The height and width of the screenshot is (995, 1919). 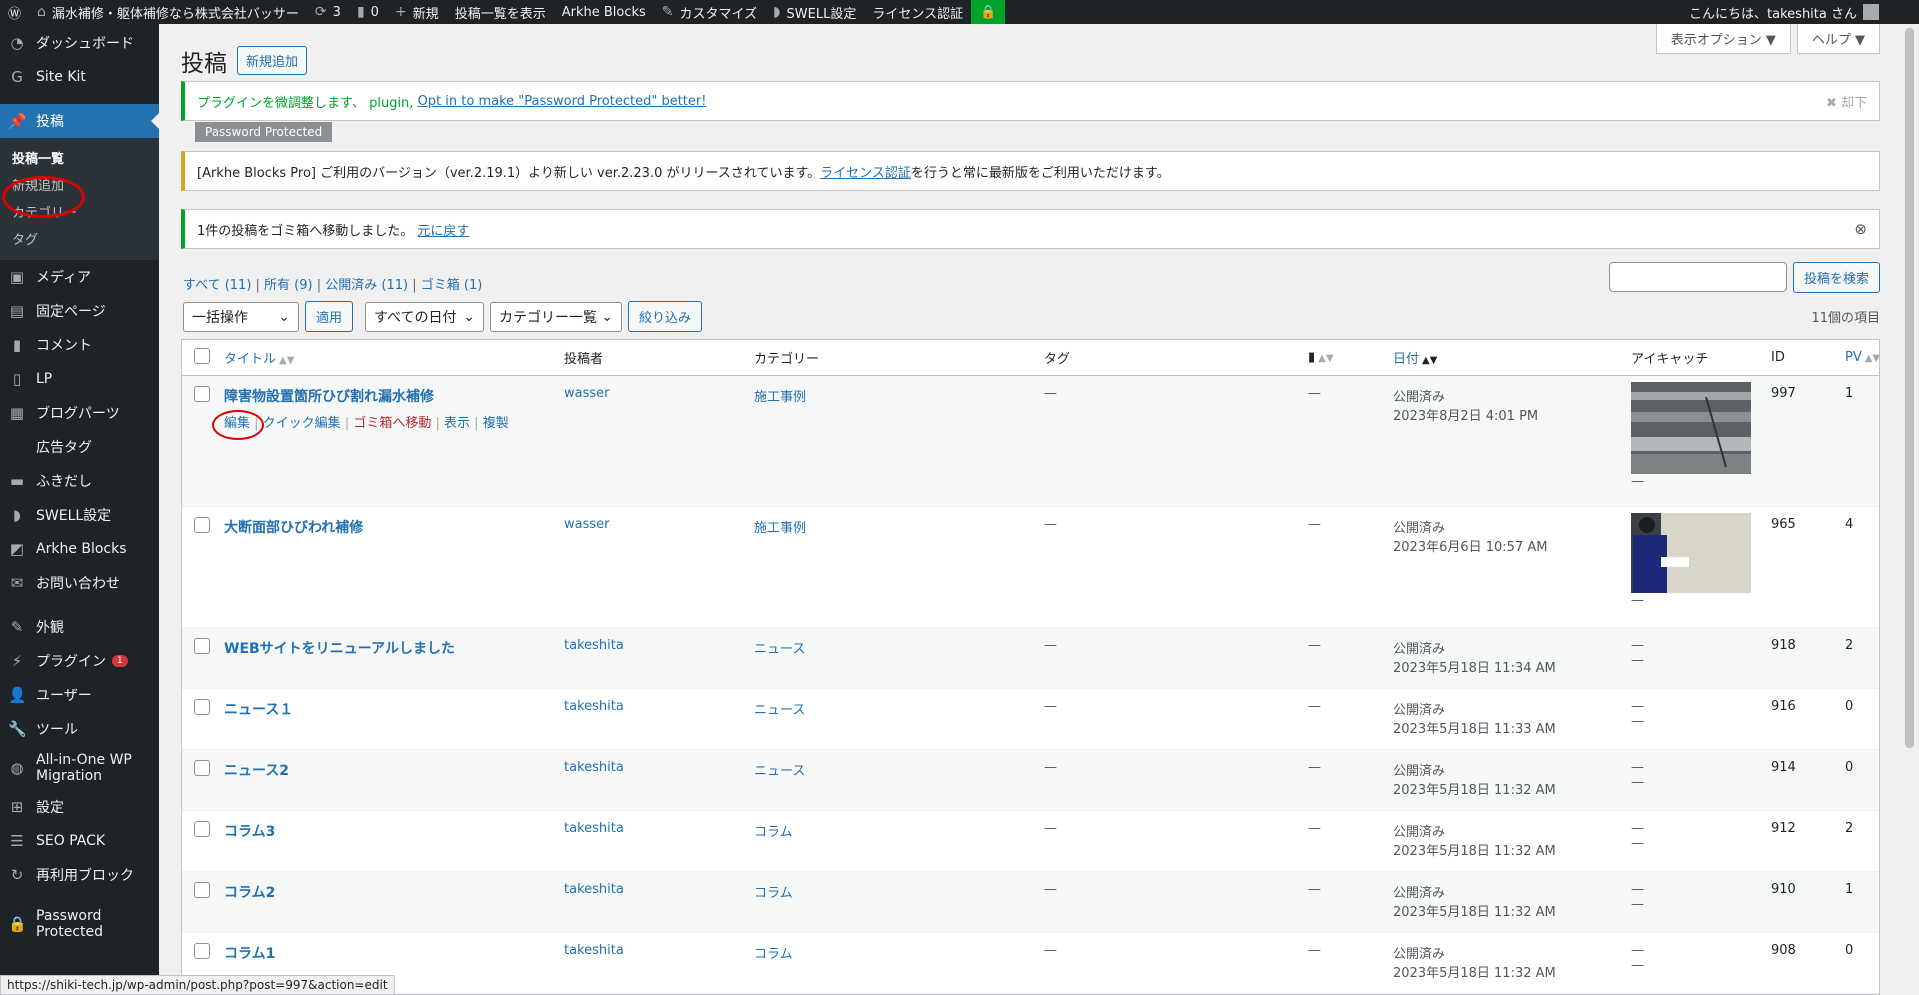 I want to click on submenu-tags: タグ, so click(x=79, y=238).